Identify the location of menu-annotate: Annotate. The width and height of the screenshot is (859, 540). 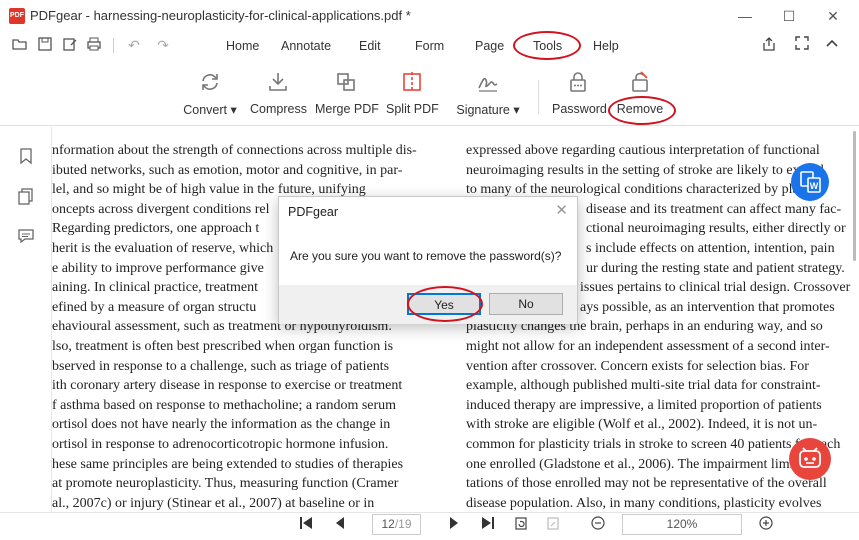
(306, 46).